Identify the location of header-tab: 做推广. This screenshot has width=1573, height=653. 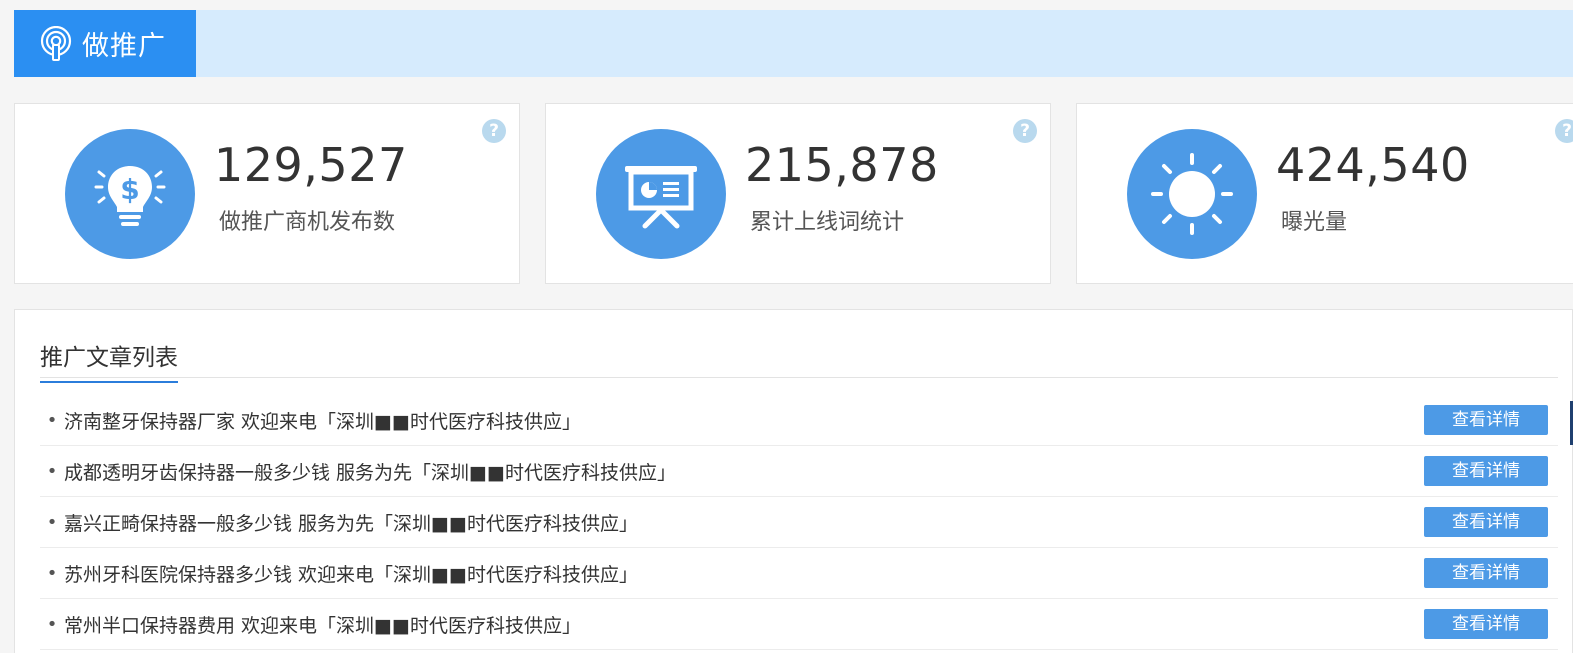
(105, 43).